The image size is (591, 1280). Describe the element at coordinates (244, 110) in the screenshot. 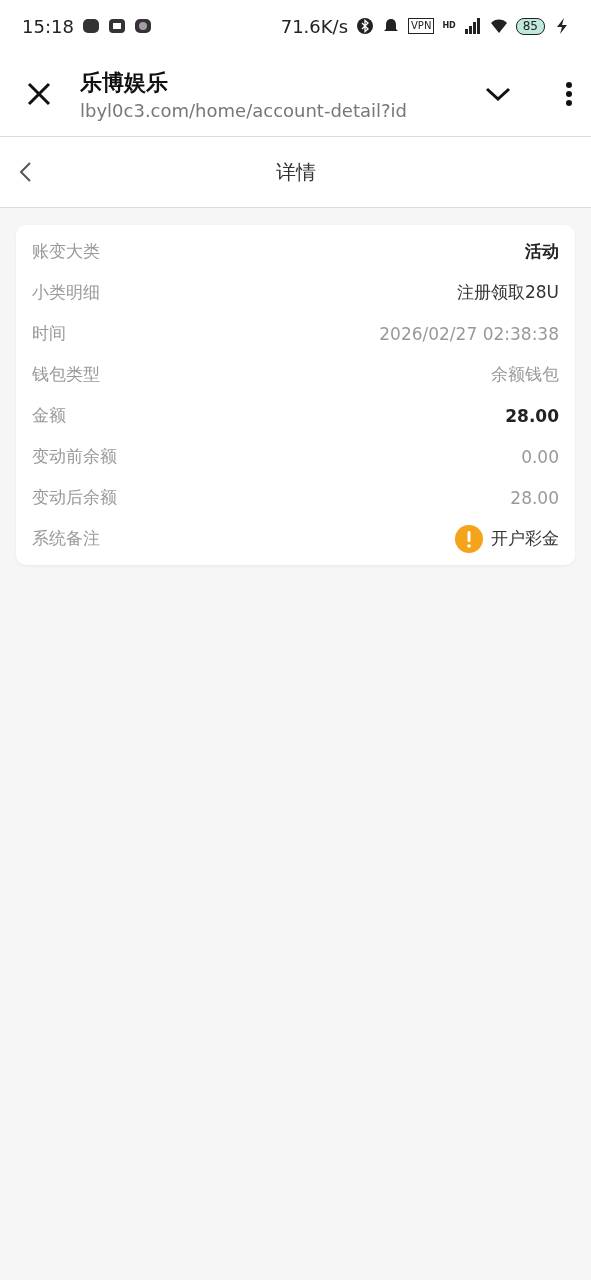

I see `page-url: lbyl0c3.com/home/account-detail?id` at that location.